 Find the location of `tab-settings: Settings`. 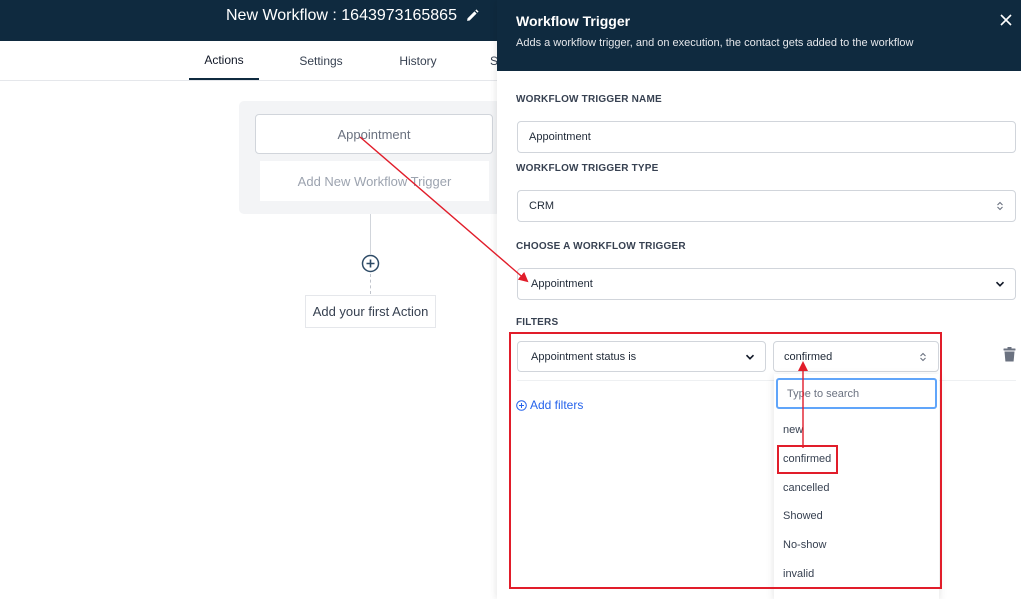

tab-settings: Settings is located at coordinates (321, 60).